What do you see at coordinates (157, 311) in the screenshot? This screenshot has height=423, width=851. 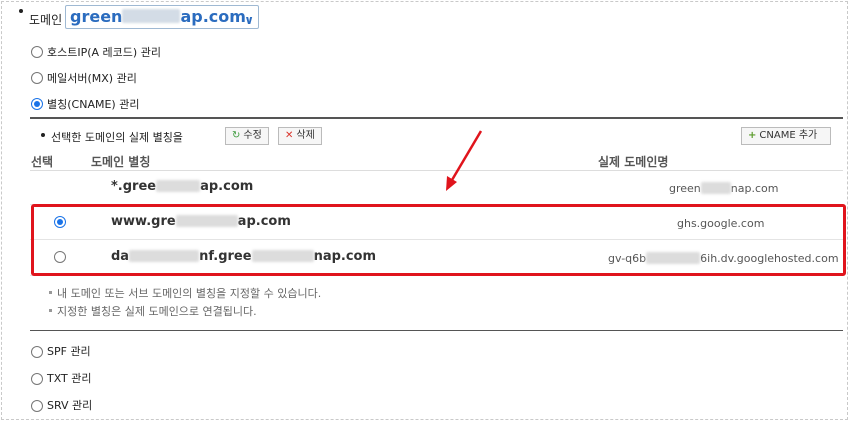 I see `help-note-text: 지정한 별칭은 실제 도메인으로 연결됩니다.` at bounding box center [157, 311].